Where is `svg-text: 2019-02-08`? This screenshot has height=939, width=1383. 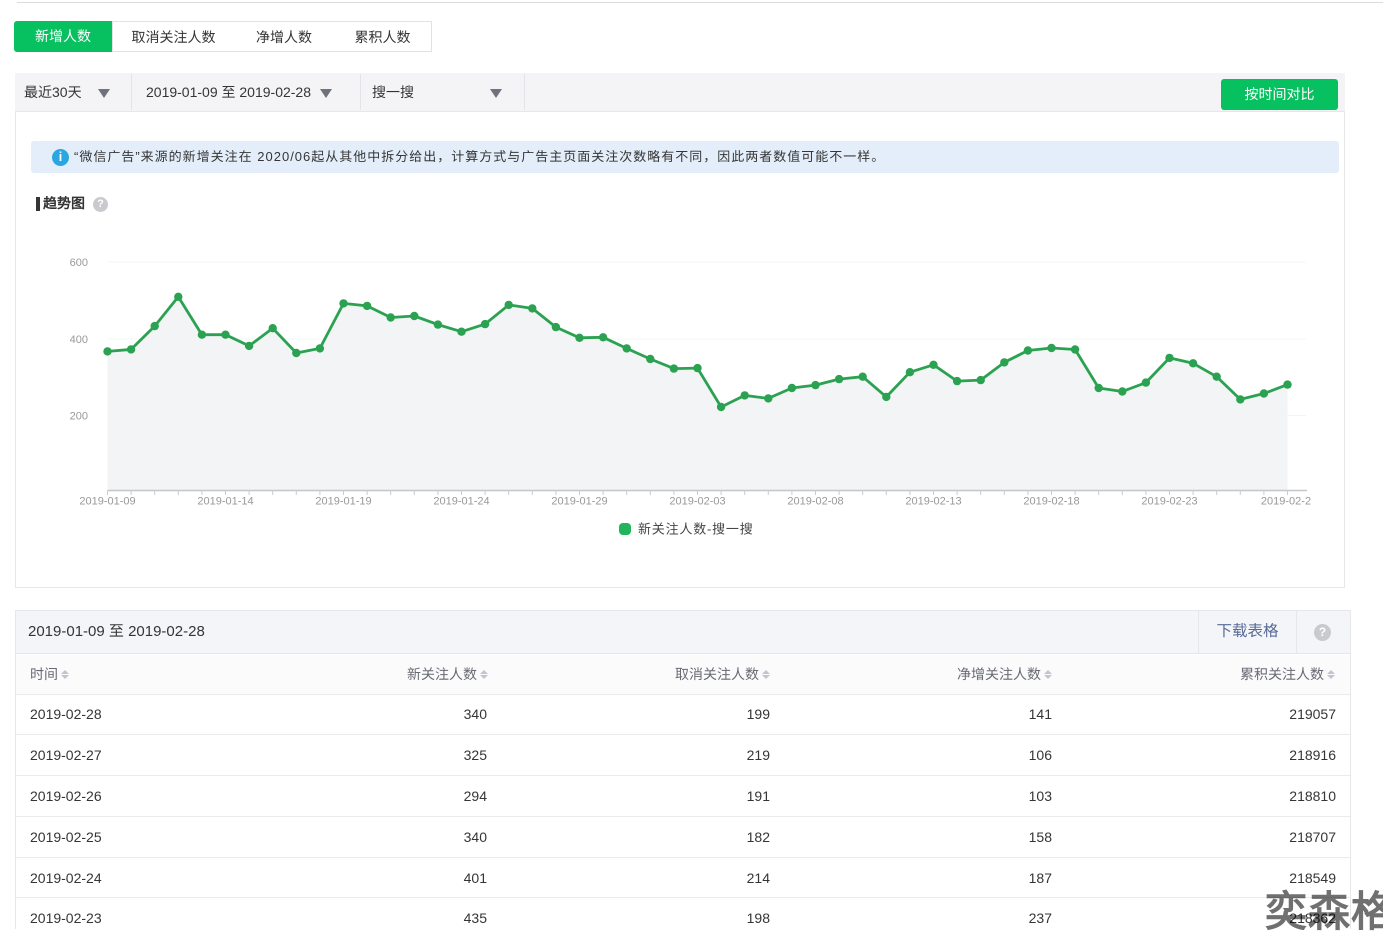 svg-text: 2019-02-08 is located at coordinates (815, 502).